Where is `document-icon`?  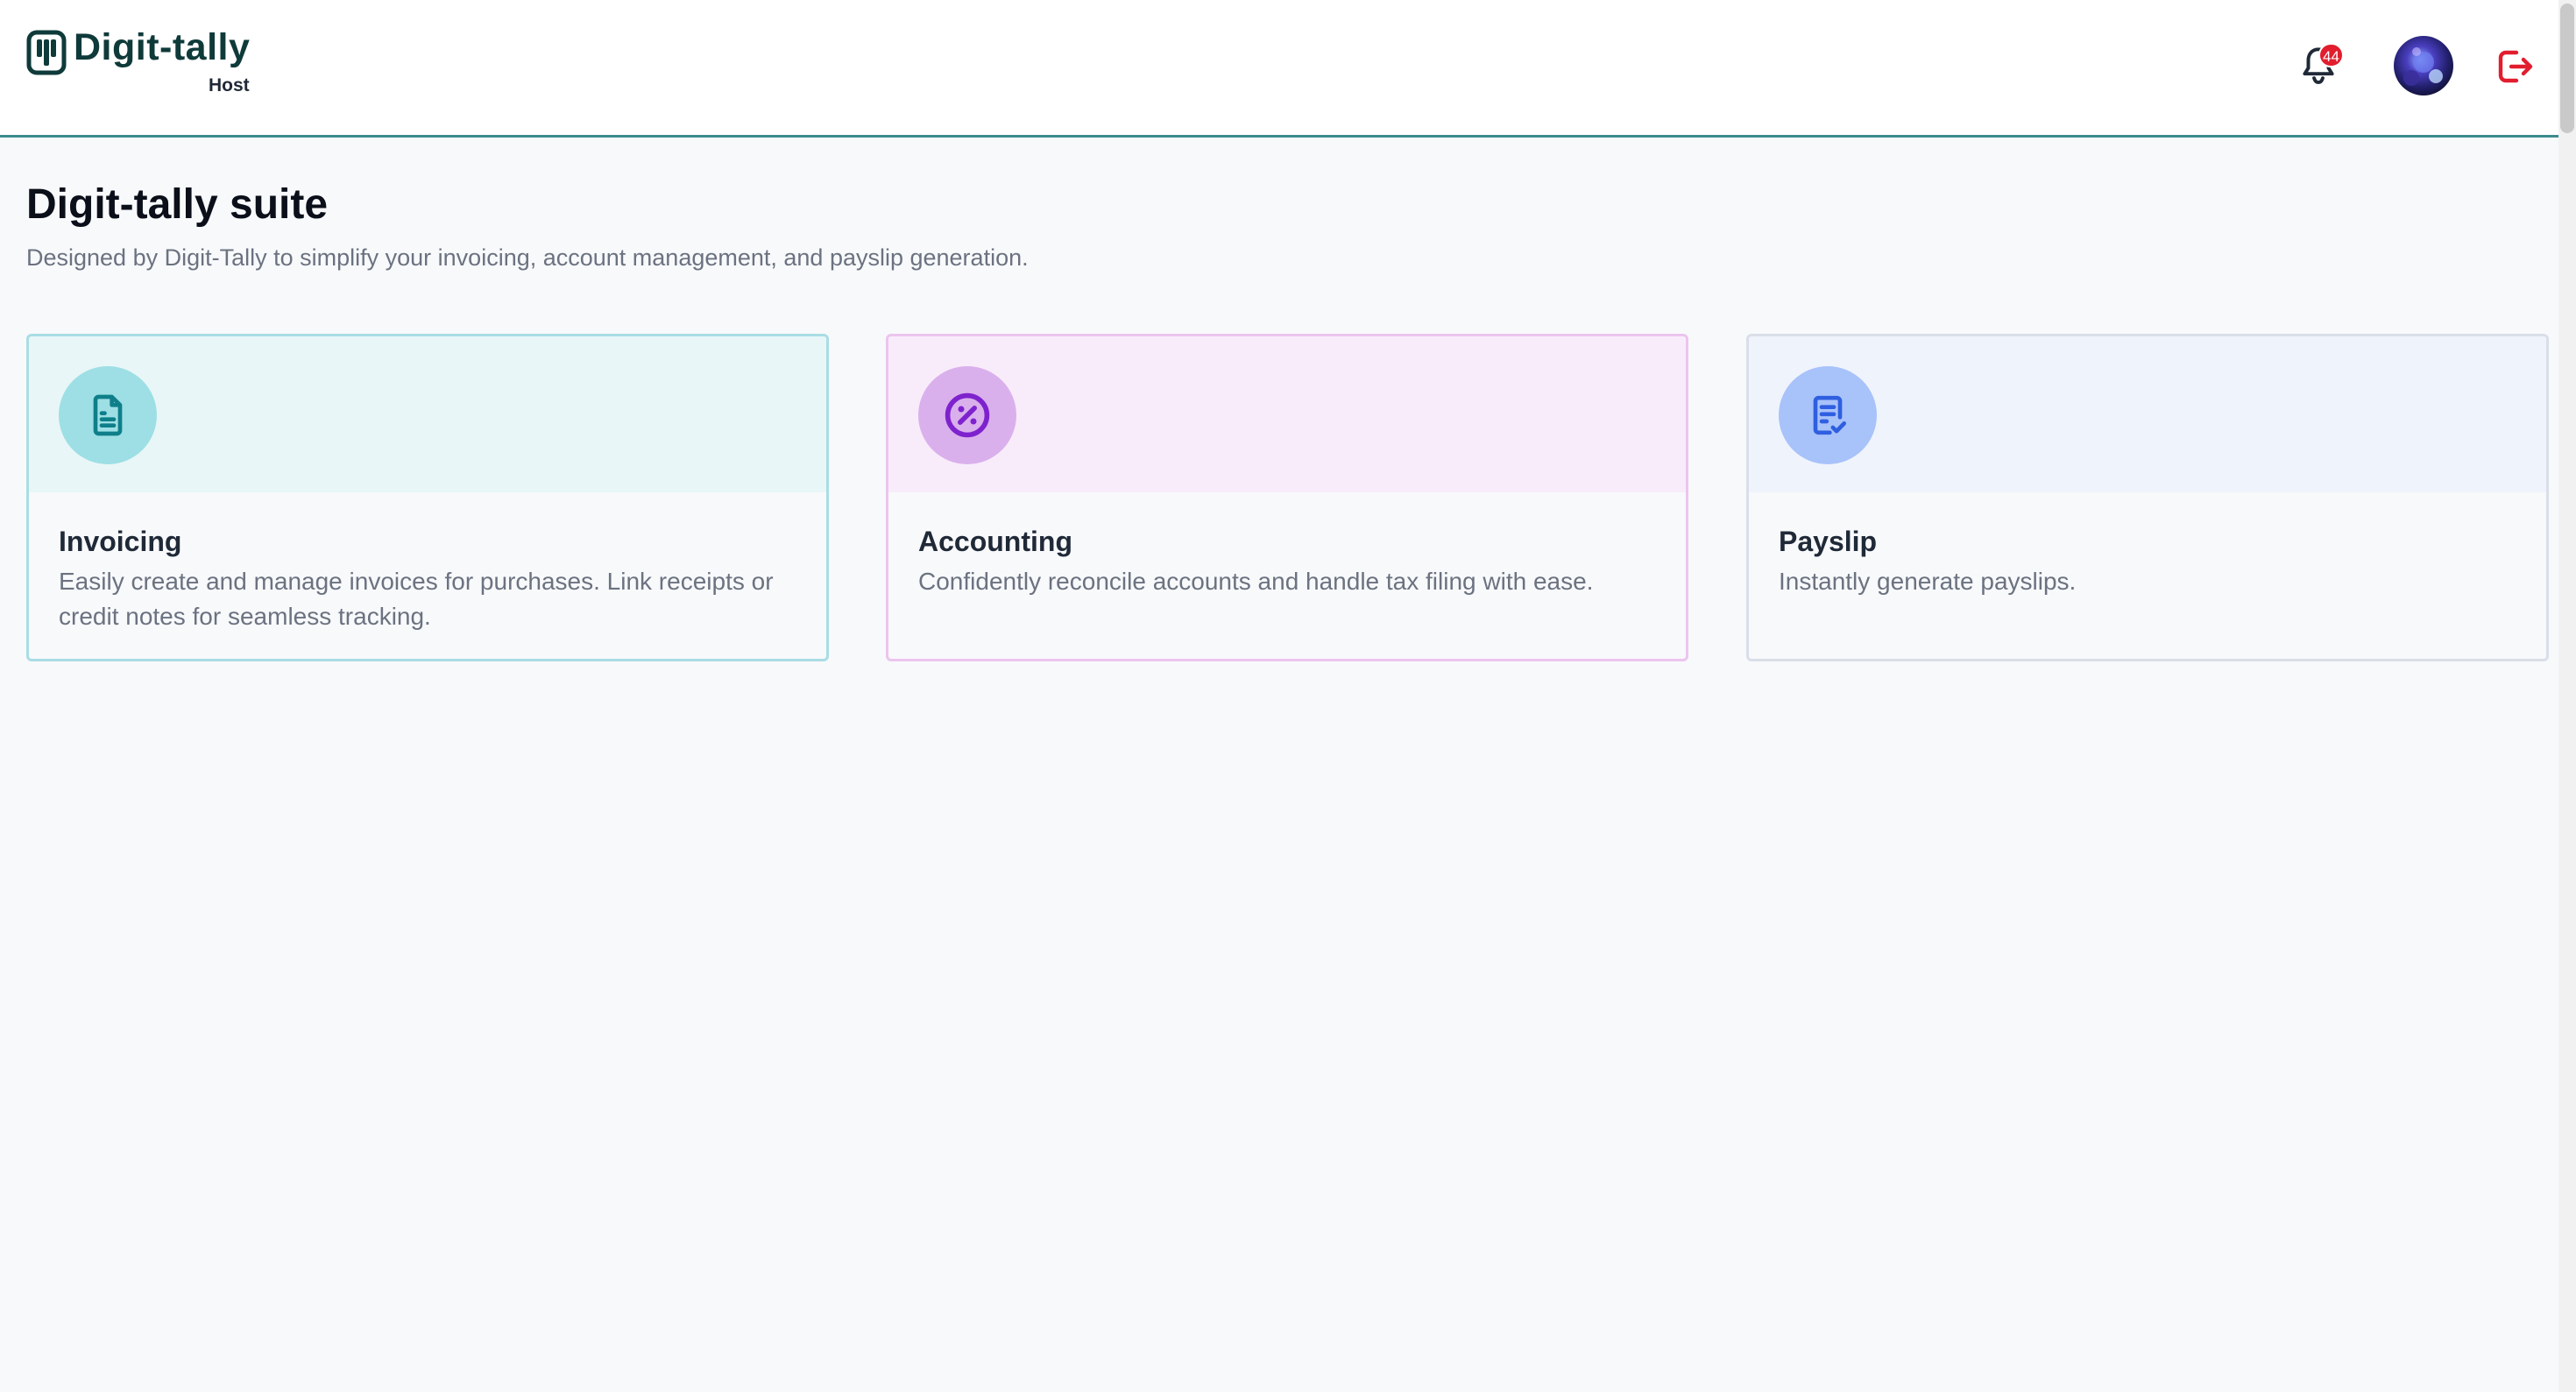
document-icon is located at coordinates (108, 415).